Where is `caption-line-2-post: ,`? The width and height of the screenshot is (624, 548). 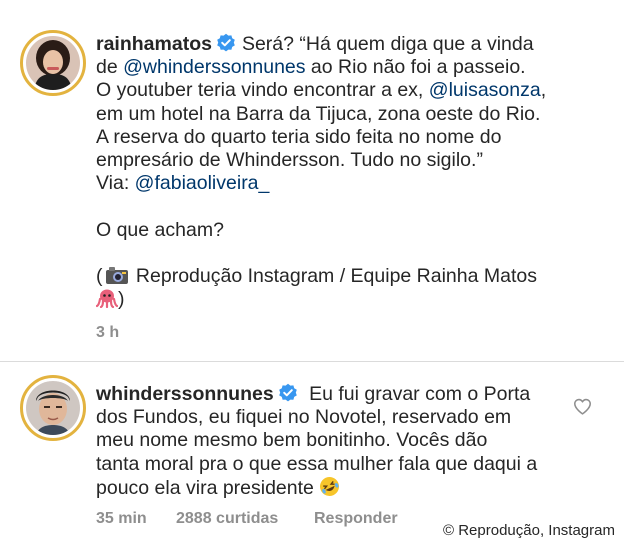 caption-line-2-post: , is located at coordinates (543, 90).